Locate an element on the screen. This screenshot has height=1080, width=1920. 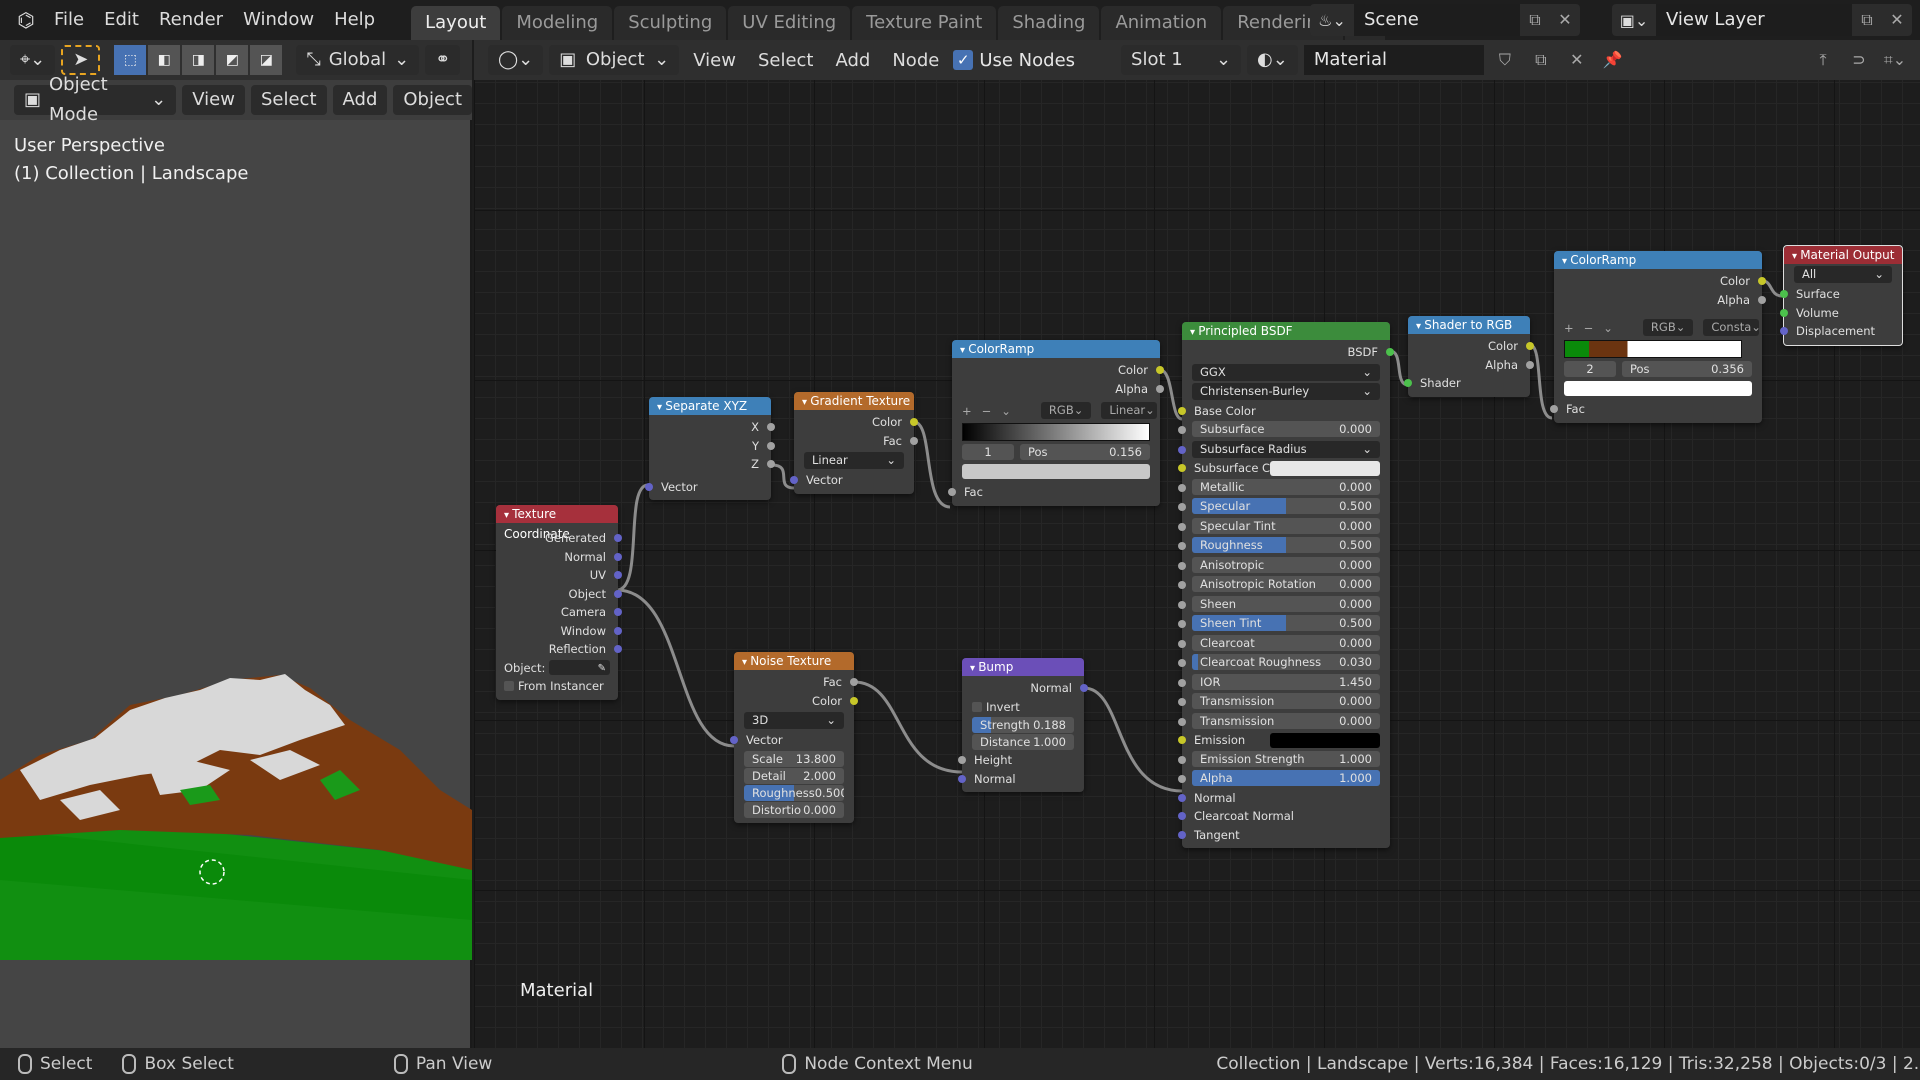
bsdf-field: Anisotropic 0.000 is located at coordinates (1286, 564).